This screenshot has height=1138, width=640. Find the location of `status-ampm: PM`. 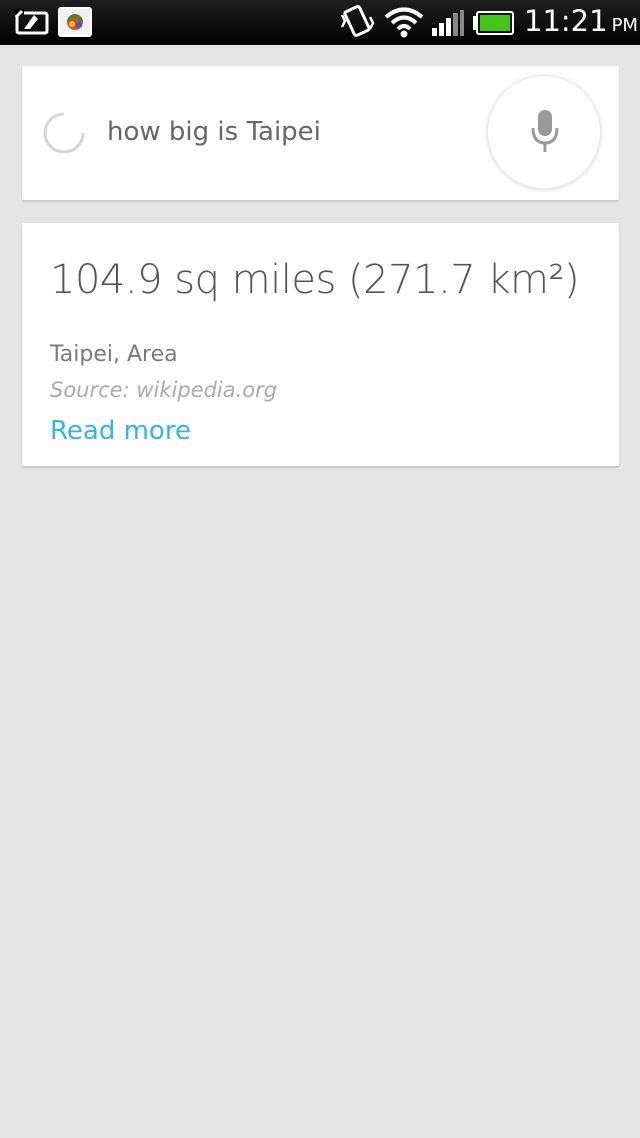

status-ampm: PM is located at coordinates (624, 25).